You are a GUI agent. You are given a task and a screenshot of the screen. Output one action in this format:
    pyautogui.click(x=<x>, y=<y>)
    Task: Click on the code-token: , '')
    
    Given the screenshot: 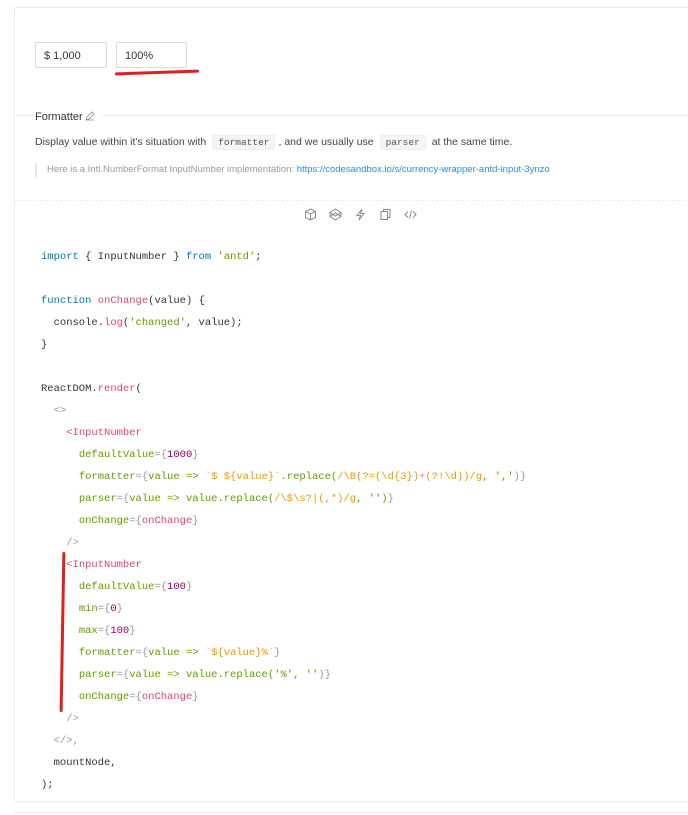 What is the action you would take?
    pyautogui.click(x=372, y=499)
    